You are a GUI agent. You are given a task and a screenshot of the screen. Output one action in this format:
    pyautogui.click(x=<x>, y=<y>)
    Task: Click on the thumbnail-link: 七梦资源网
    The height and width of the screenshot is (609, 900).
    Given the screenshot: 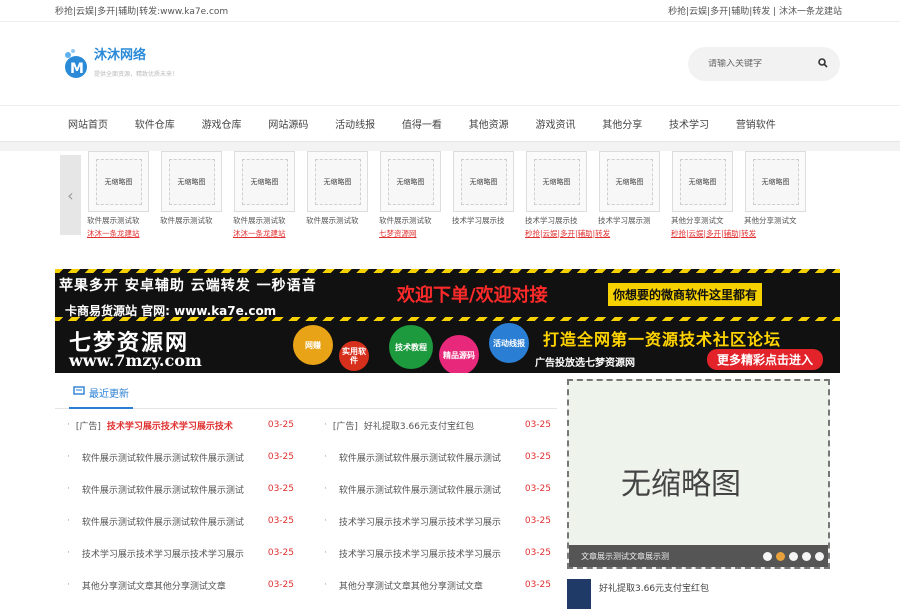 What is the action you would take?
    pyautogui.click(x=415, y=233)
    